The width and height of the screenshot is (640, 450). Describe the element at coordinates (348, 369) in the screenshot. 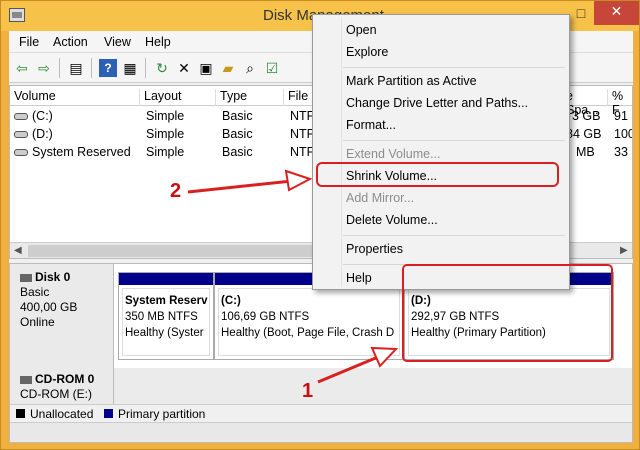

I see `arrow-1-shaft` at that location.